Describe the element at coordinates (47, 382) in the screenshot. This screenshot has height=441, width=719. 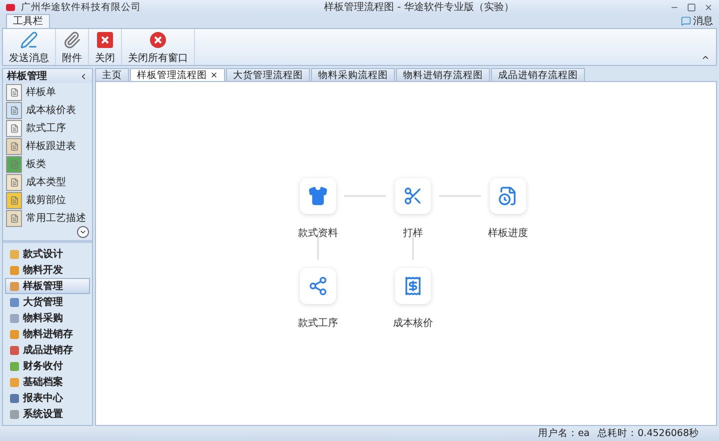
I see `nav-item: 基础档案` at that location.